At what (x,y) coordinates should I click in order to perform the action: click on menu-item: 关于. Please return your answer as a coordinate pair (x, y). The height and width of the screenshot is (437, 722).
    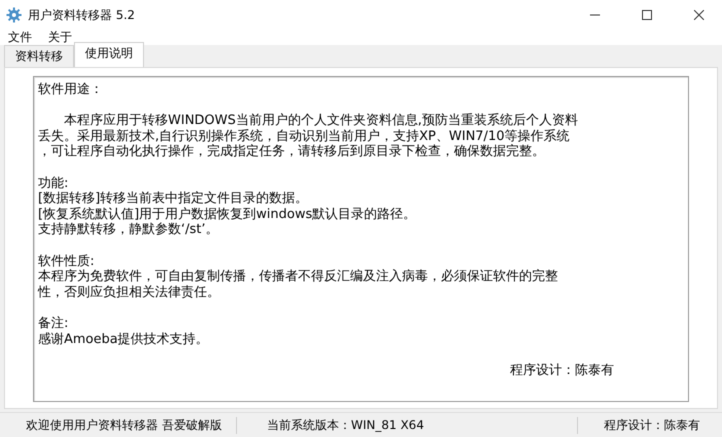
    Looking at the image, I should click on (60, 37).